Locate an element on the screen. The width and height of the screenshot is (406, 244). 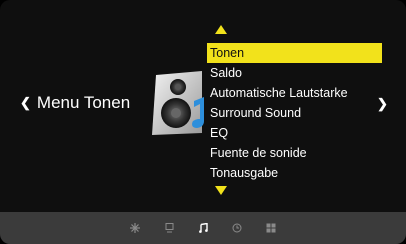
bottom-nav-bar is located at coordinates (203, 228).